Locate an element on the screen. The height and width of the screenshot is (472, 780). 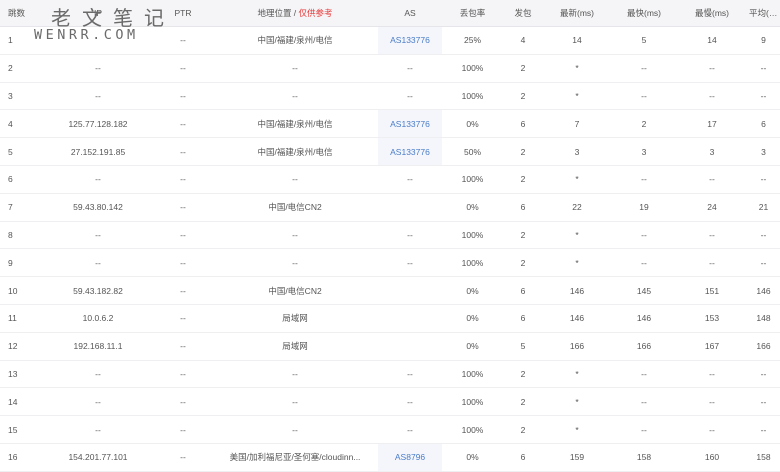
cell-best: 3 is located at coordinates (644, 151).